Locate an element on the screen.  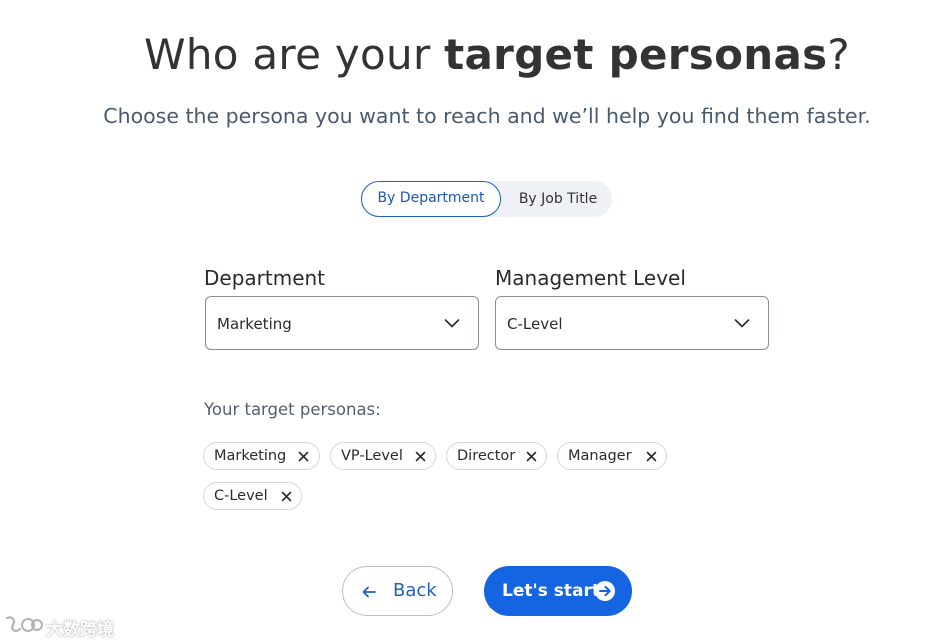
department-select-value: Marketing is located at coordinates (254, 324).